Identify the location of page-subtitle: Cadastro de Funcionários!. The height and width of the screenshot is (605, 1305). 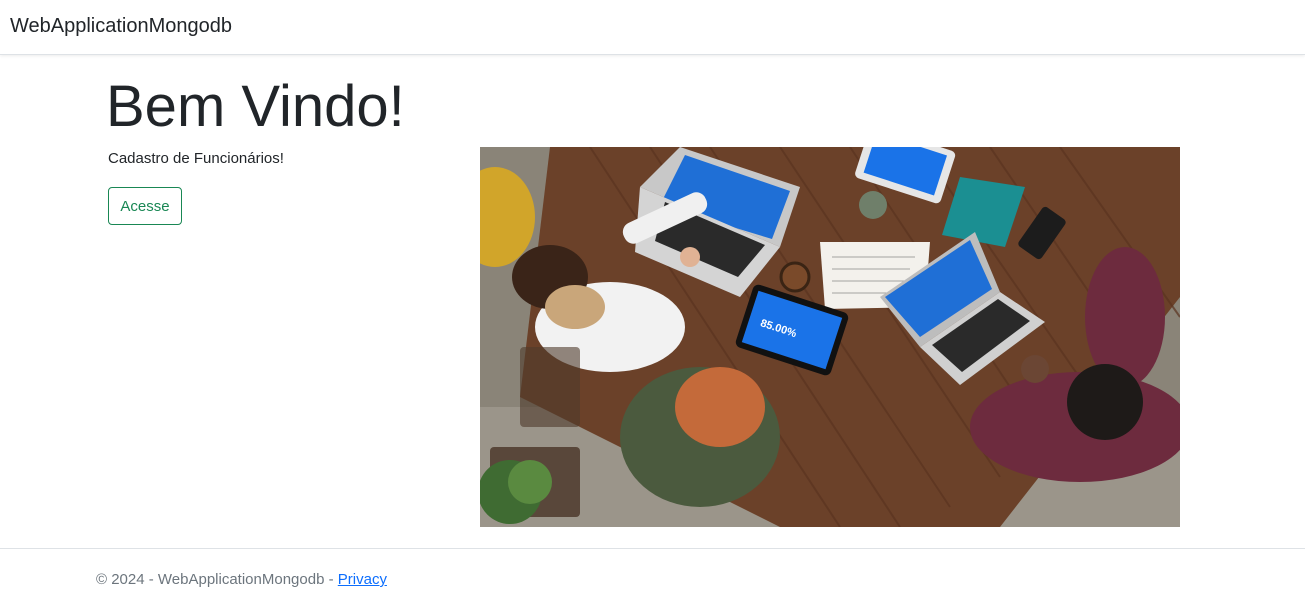
(196, 158).